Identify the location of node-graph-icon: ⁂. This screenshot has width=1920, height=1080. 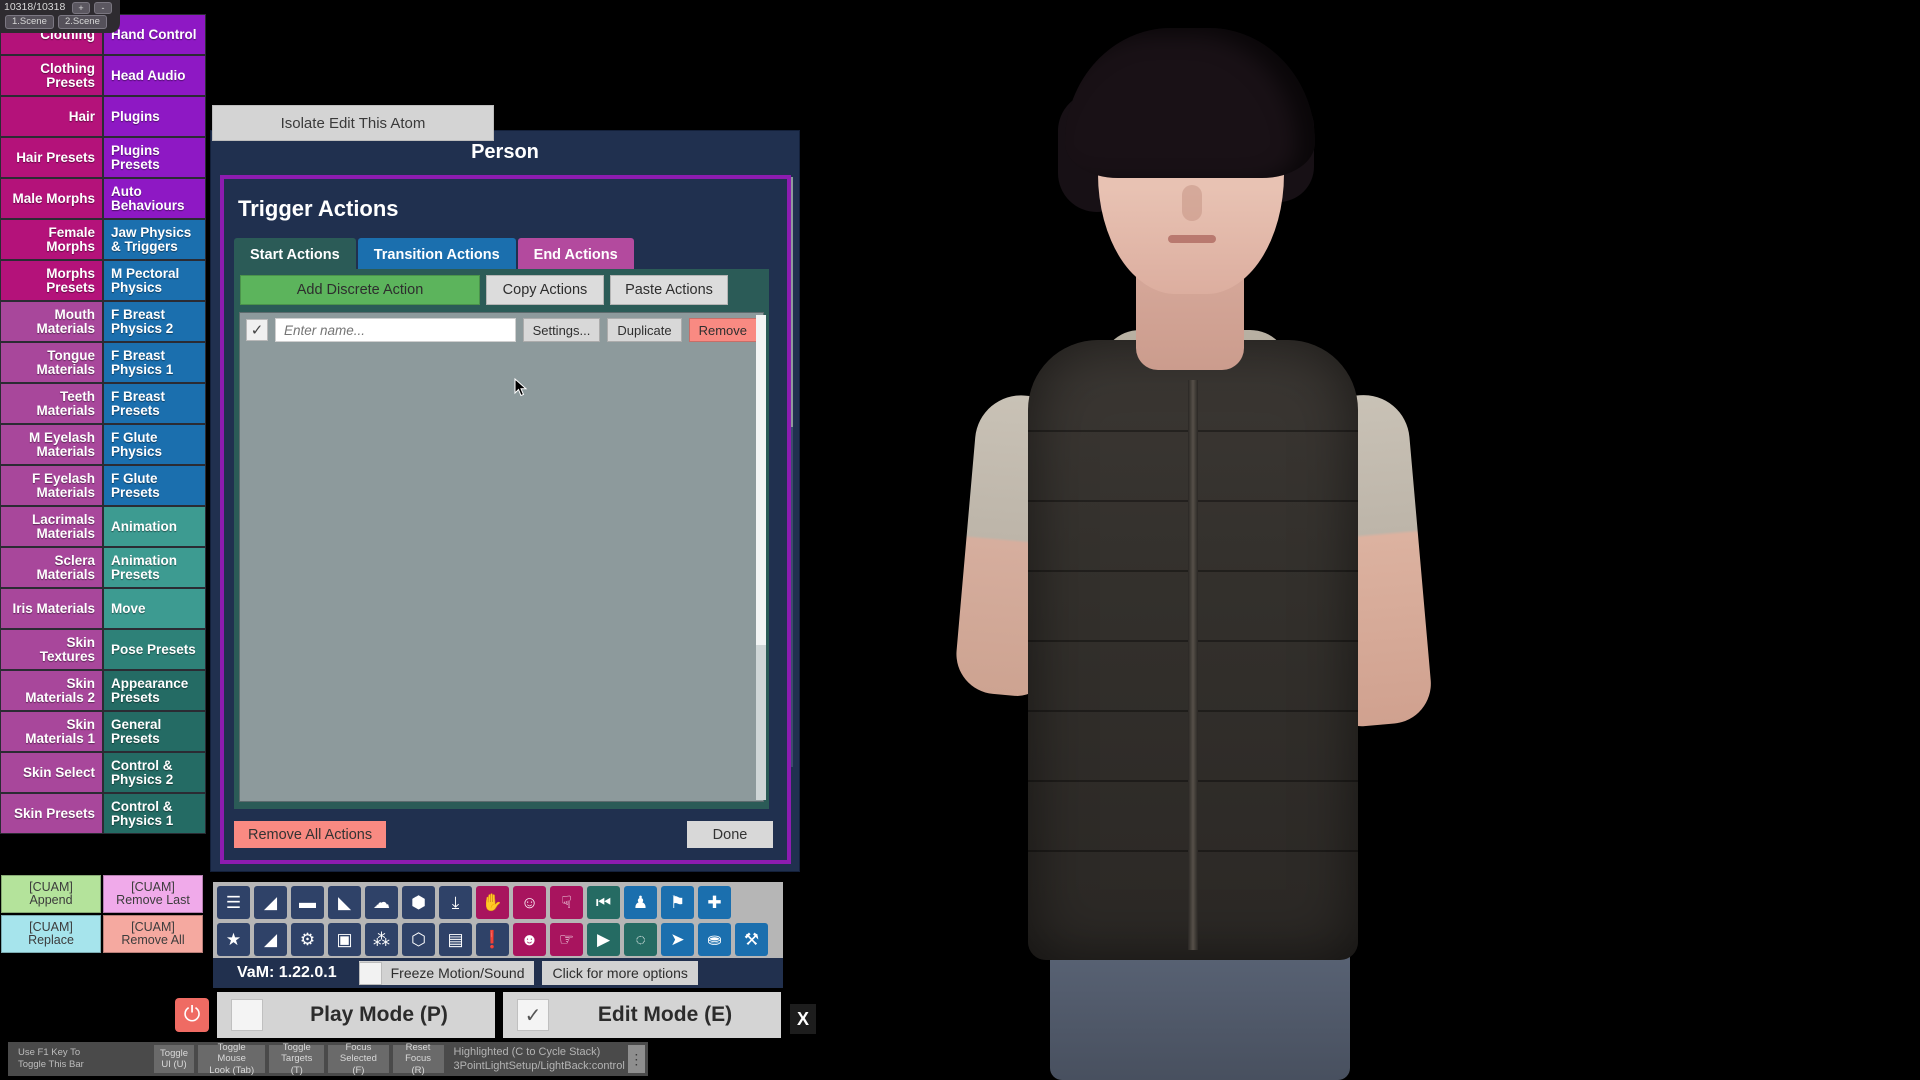
(381, 939).